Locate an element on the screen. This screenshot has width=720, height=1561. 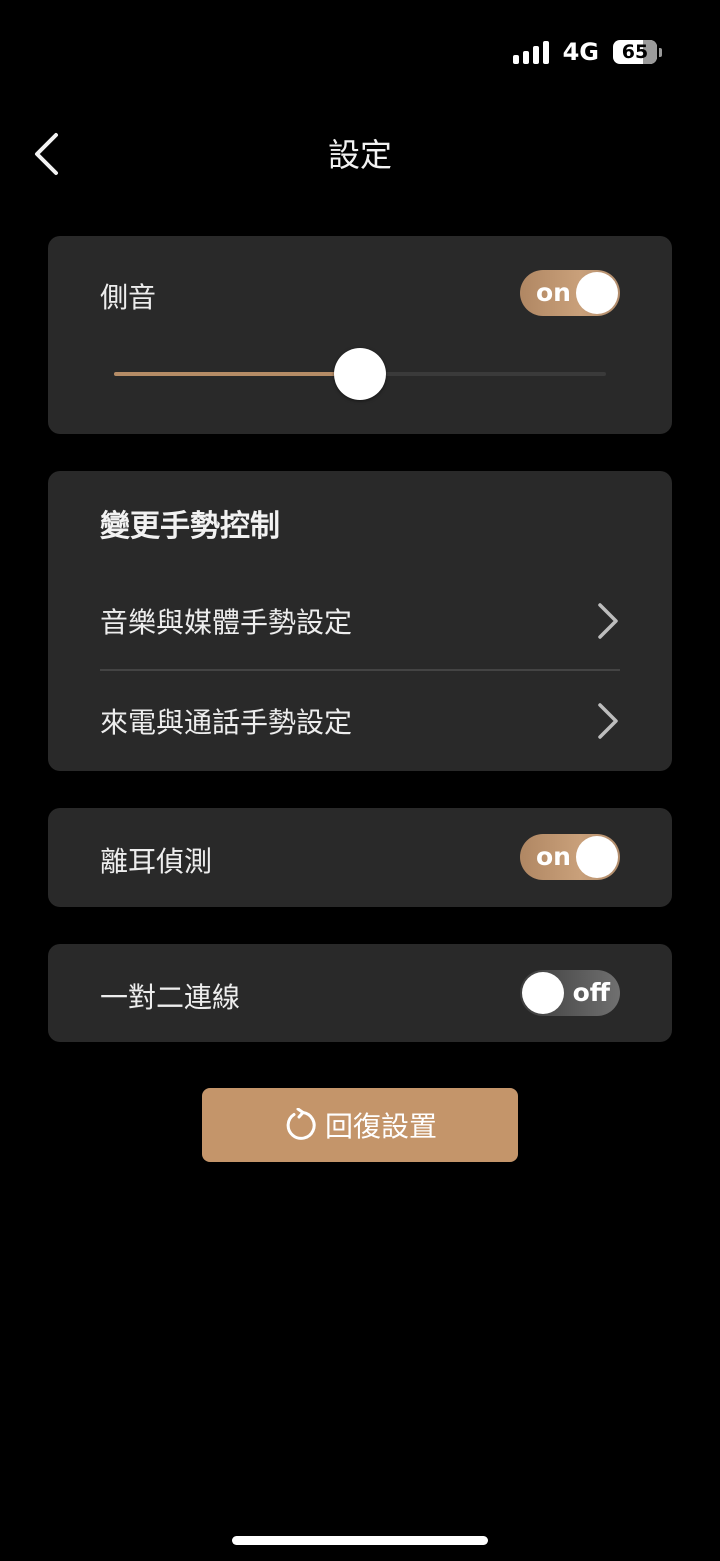
slider-thumb is located at coordinates (360, 374).